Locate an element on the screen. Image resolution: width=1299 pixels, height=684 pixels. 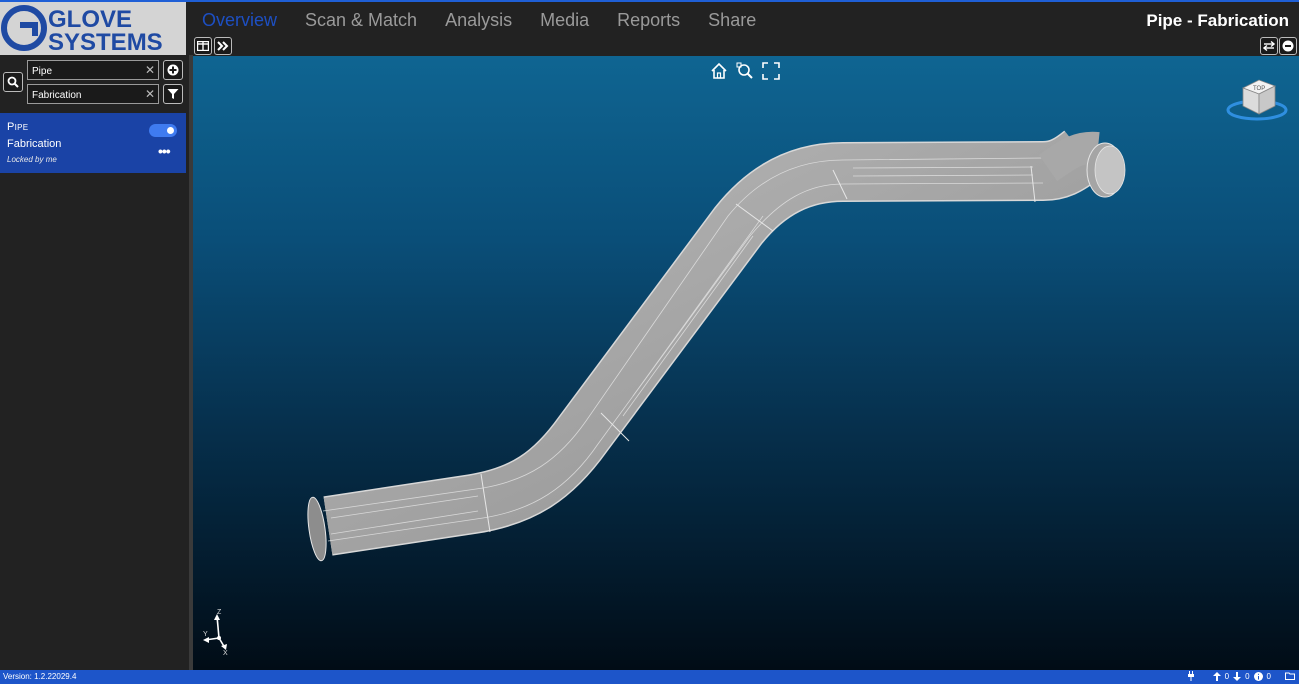
fullscreen-button is located at coordinates (771, 71).